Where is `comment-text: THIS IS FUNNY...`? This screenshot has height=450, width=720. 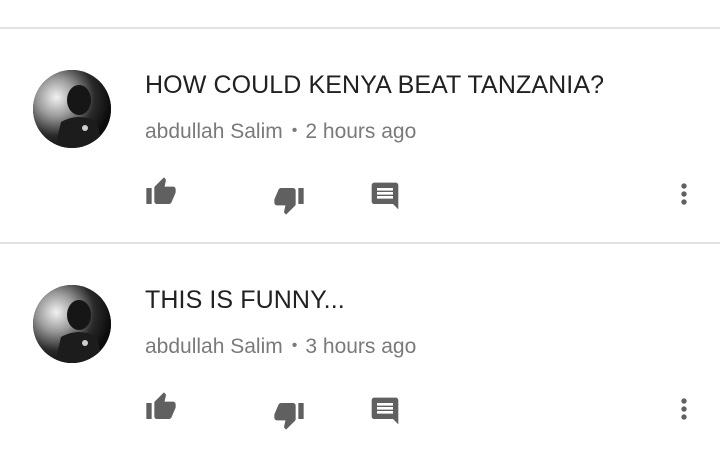
comment-text: THIS IS FUNNY... is located at coordinates (245, 300).